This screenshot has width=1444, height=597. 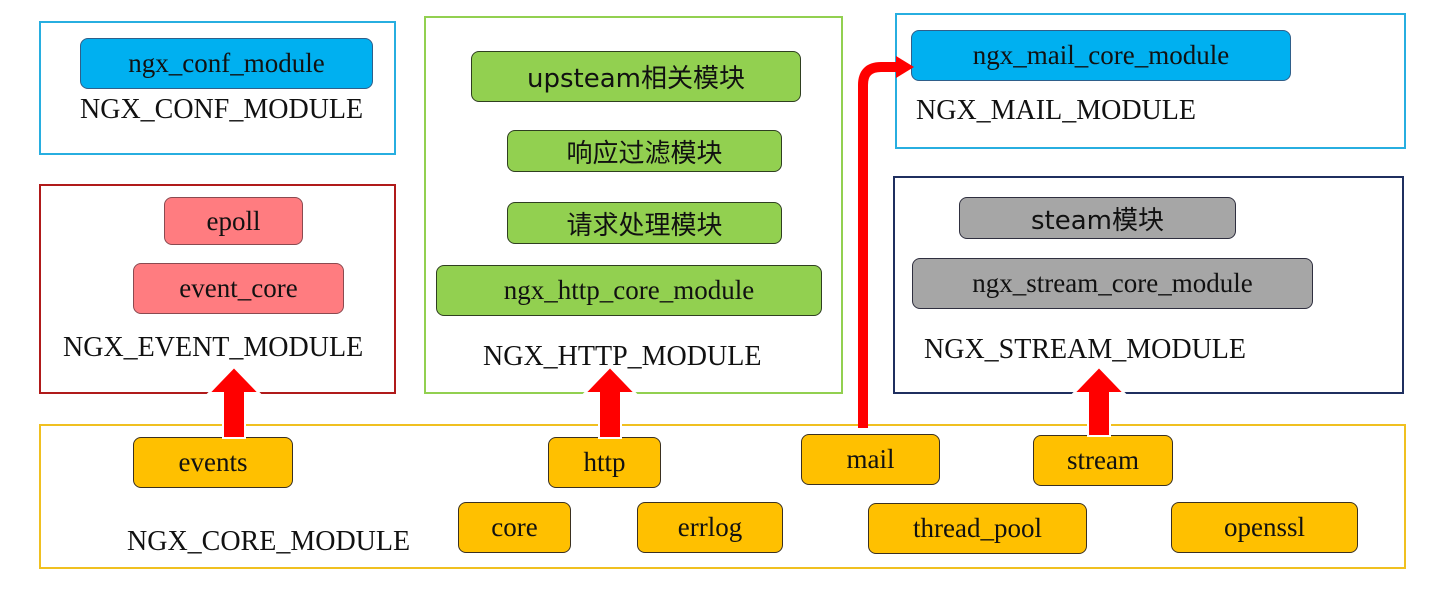 What do you see at coordinates (977, 528) in the screenshot?
I see `node-thread-pool: thread_pool` at bounding box center [977, 528].